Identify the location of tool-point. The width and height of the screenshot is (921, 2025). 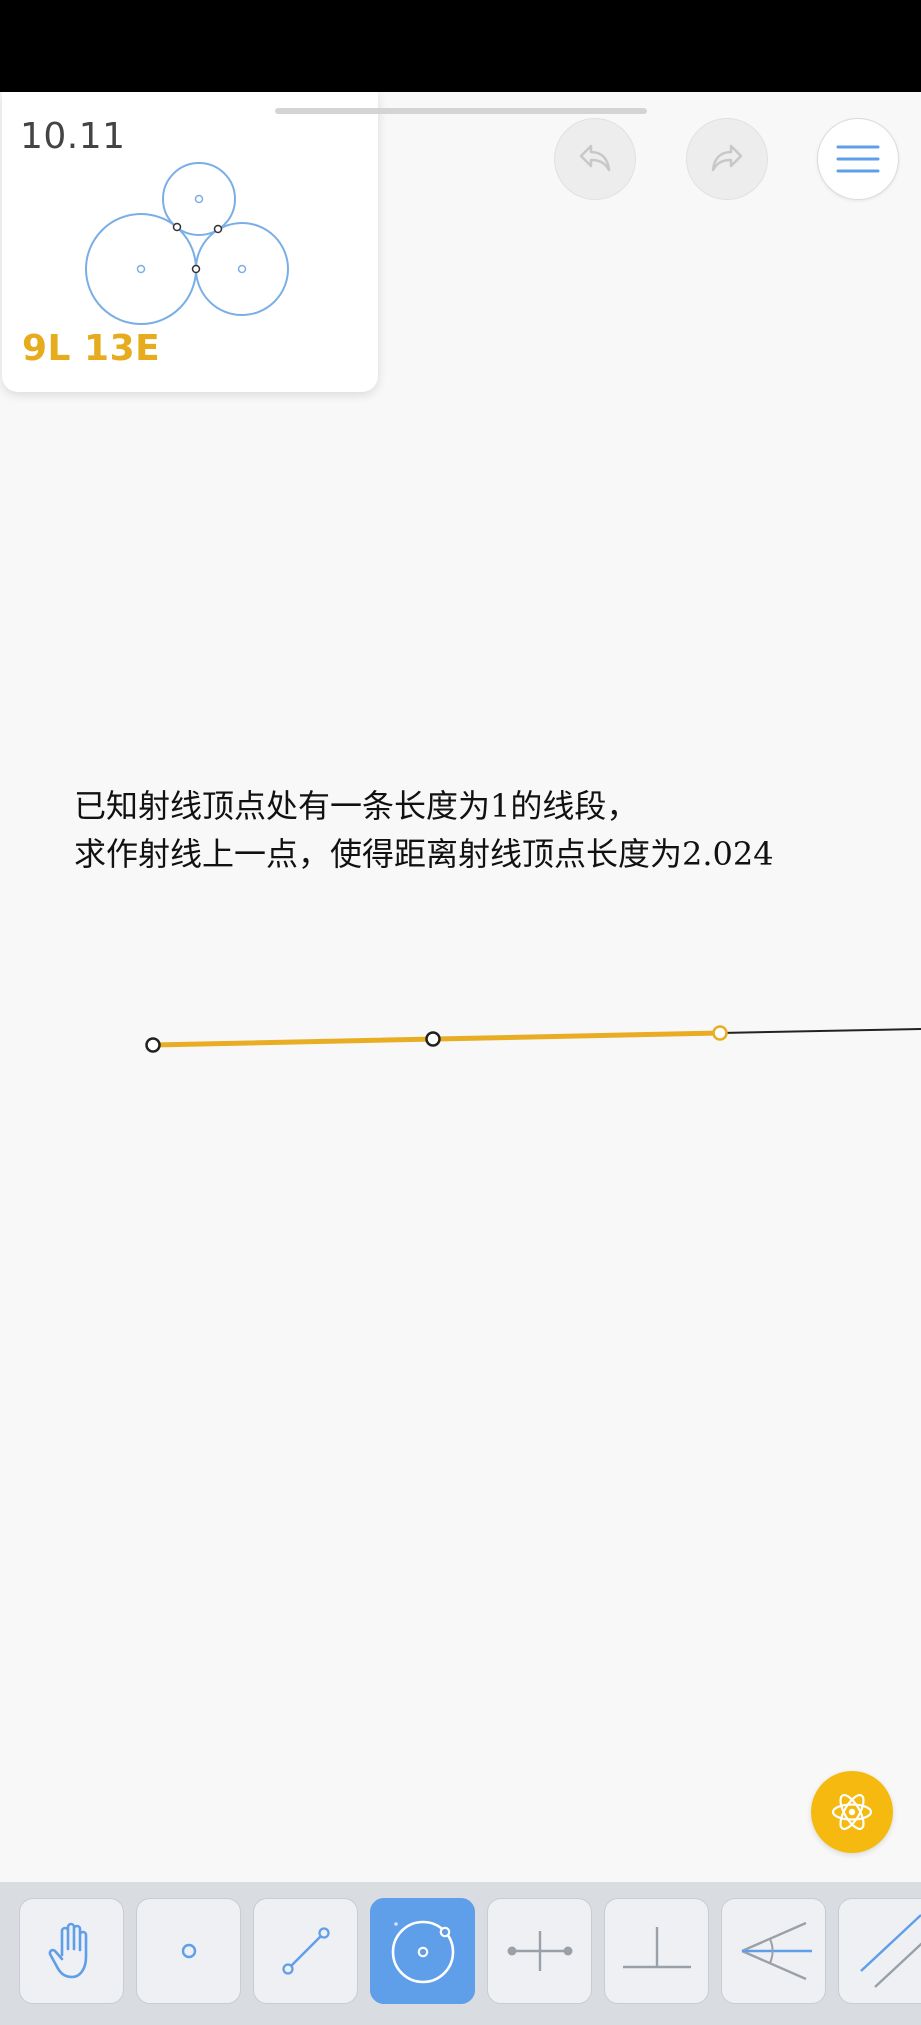
(188, 1951).